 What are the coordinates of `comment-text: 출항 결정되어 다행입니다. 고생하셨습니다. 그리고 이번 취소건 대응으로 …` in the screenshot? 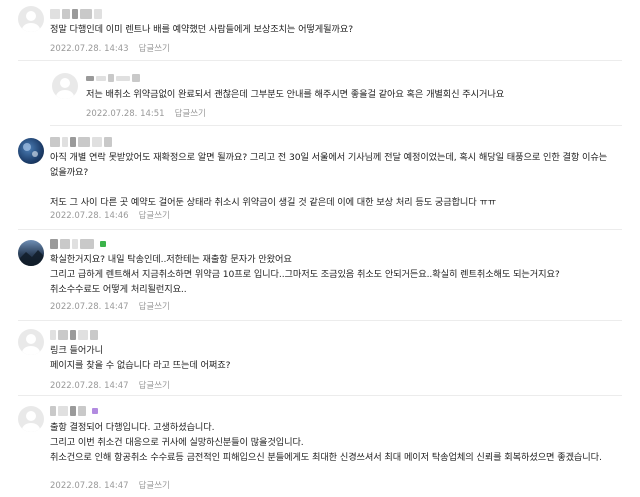 It's located at (326, 442).